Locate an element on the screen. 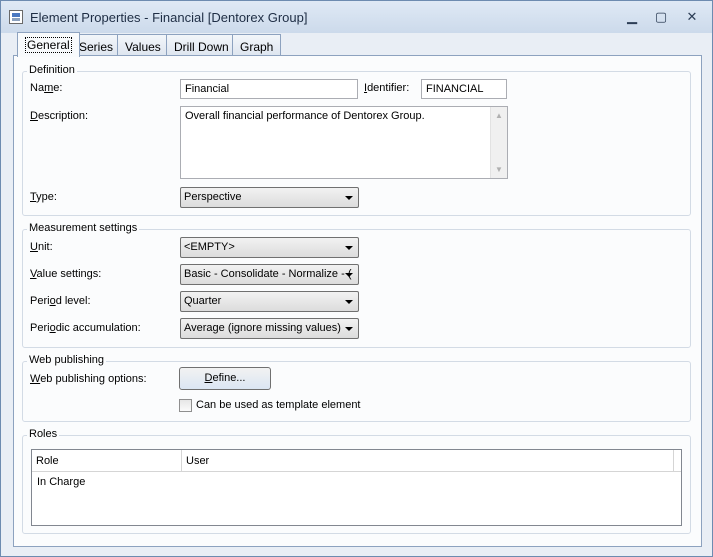  periodic-accumulation-label: Periodic accumulation: is located at coordinates (85, 328).